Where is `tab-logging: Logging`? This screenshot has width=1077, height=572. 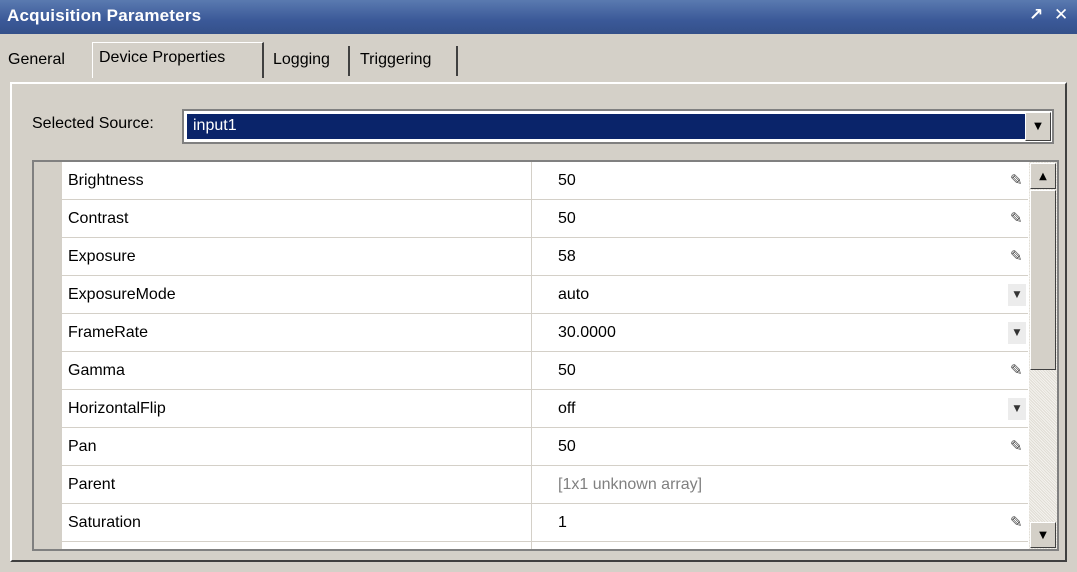 tab-logging: Logging is located at coordinates (308, 61).